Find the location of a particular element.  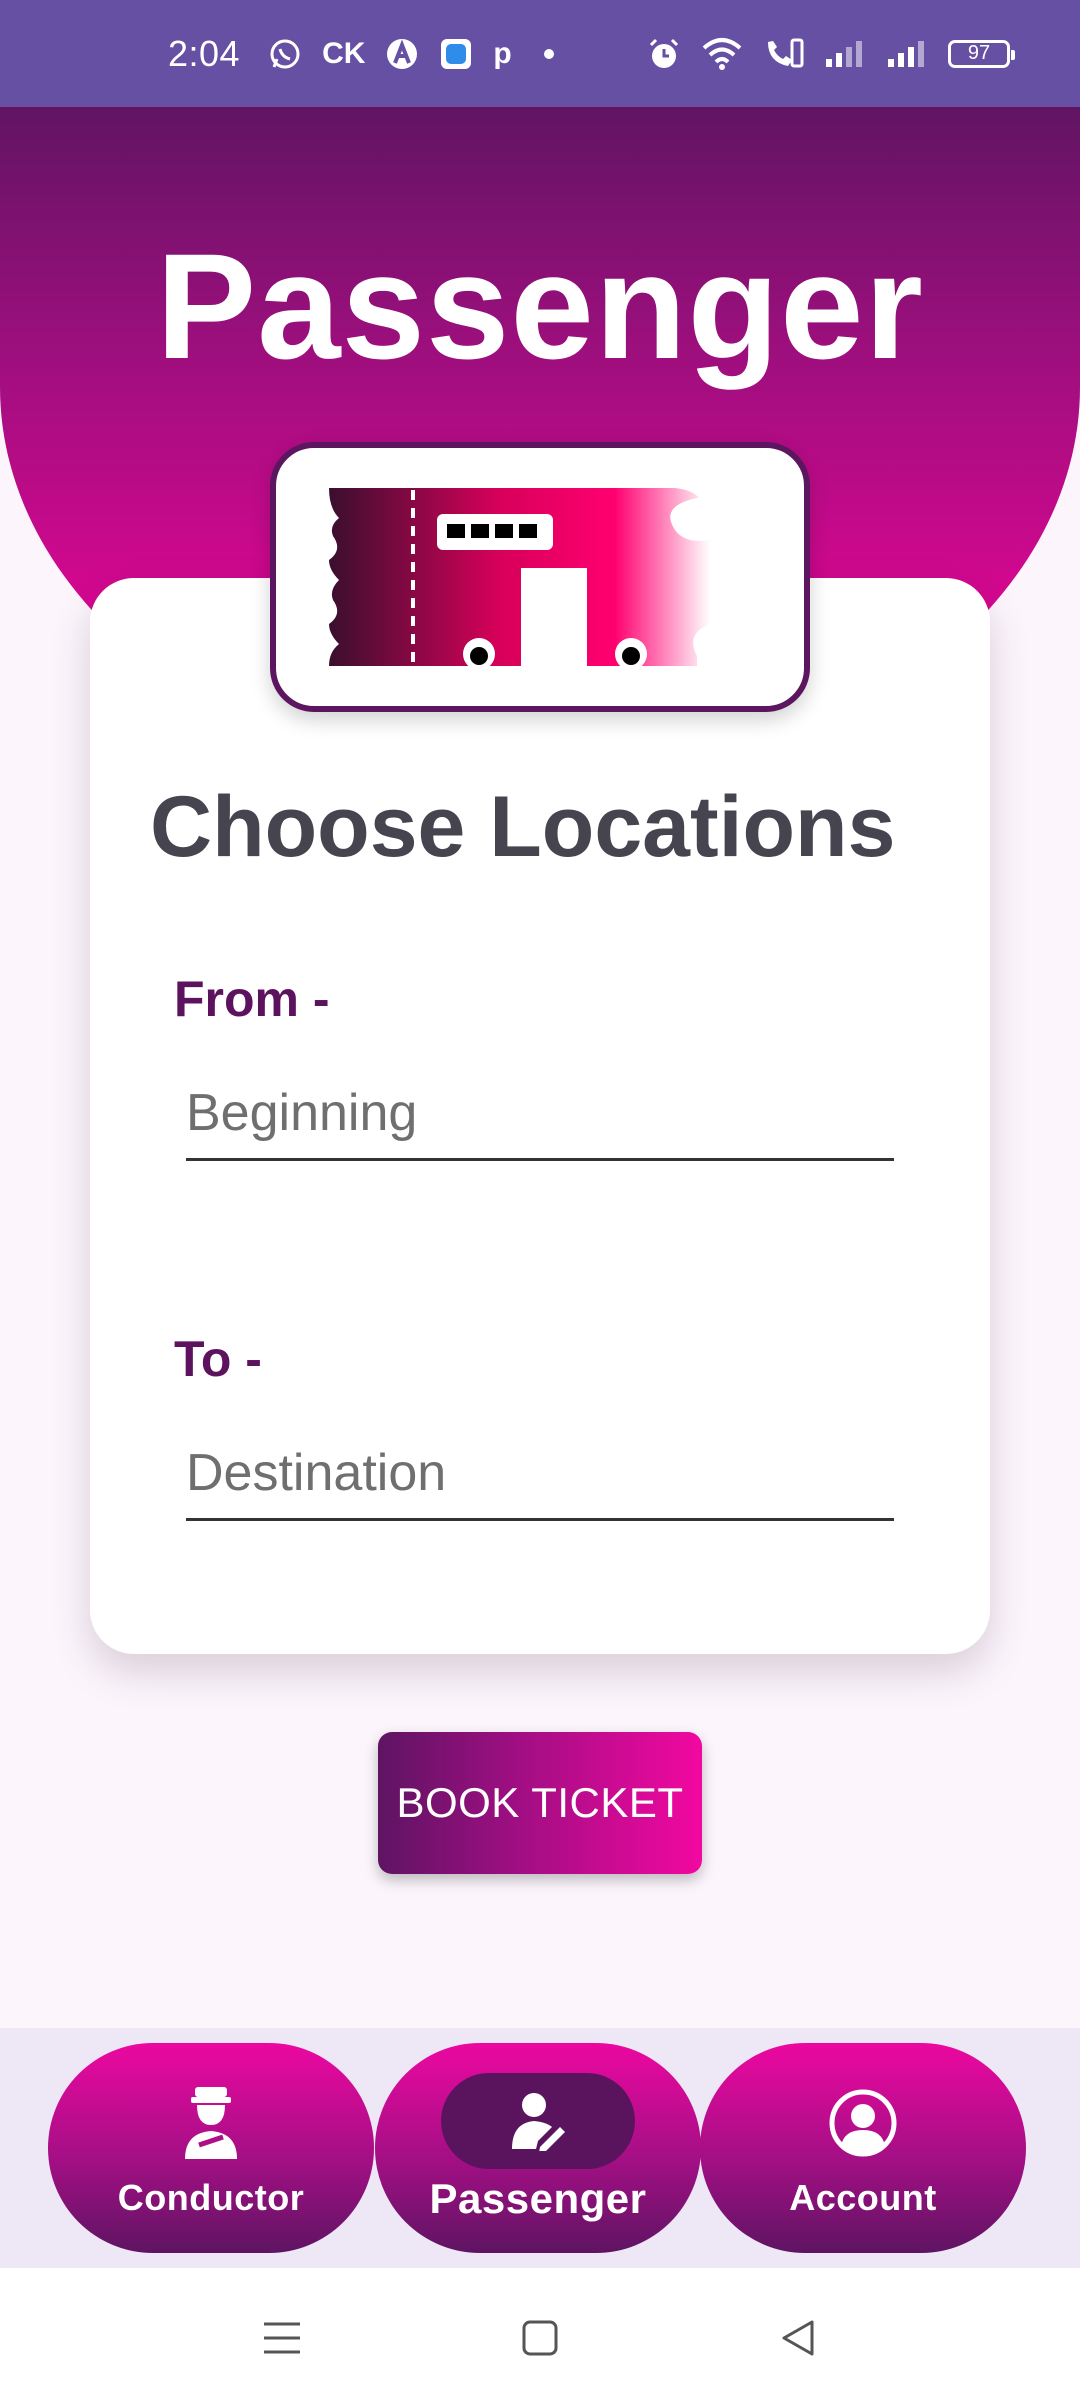

passenger-icon is located at coordinates (538, 2122).